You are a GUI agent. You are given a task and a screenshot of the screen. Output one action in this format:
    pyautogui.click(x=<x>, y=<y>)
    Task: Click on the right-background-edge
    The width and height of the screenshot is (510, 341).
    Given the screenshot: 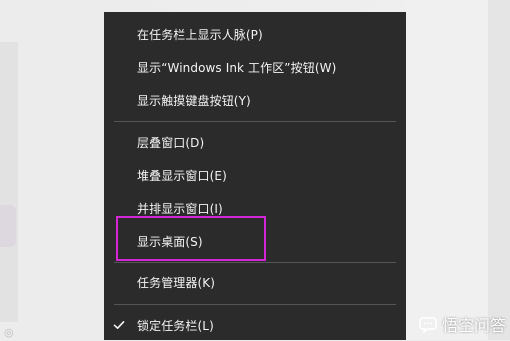 What is the action you would take?
    pyautogui.click(x=499, y=170)
    